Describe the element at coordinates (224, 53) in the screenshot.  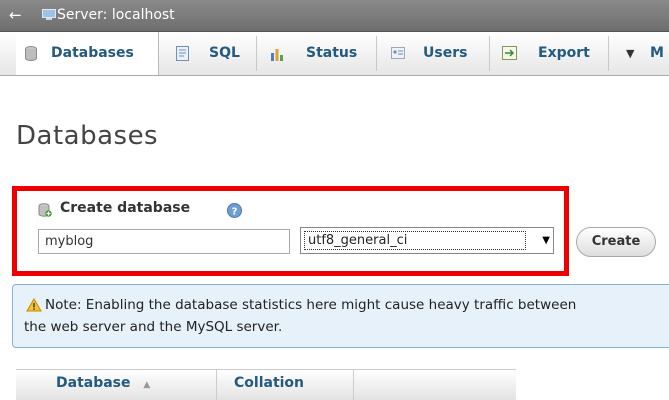
I see `tab-label: SQL` at that location.